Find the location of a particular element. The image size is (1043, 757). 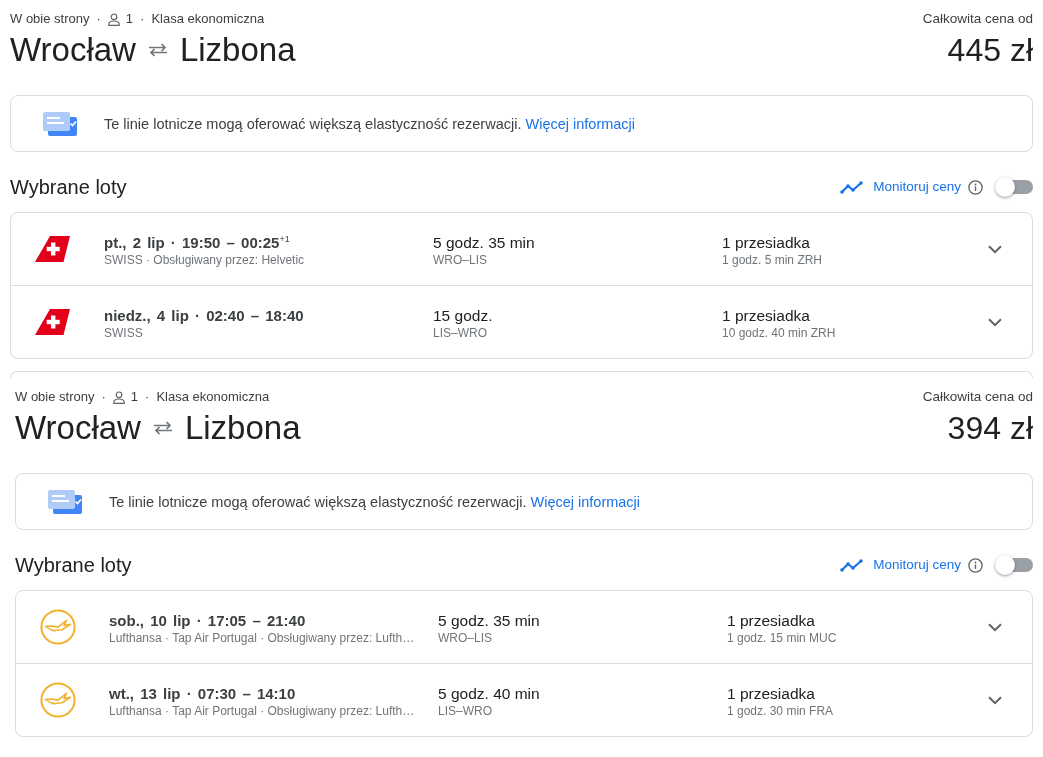

layover-text: 1 godz. 5 min ZRH is located at coordinates (773, 260).